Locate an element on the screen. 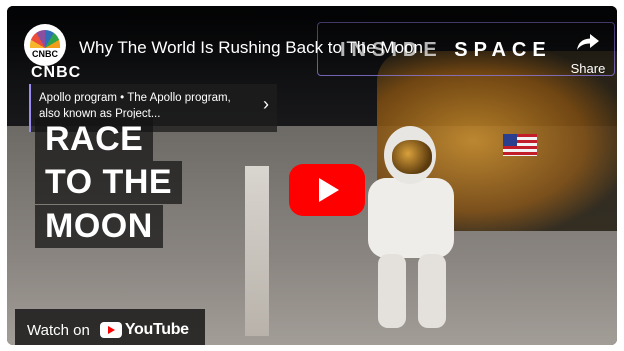 The image size is (624, 351). share-arrow-icon is located at coordinates (588, 42).